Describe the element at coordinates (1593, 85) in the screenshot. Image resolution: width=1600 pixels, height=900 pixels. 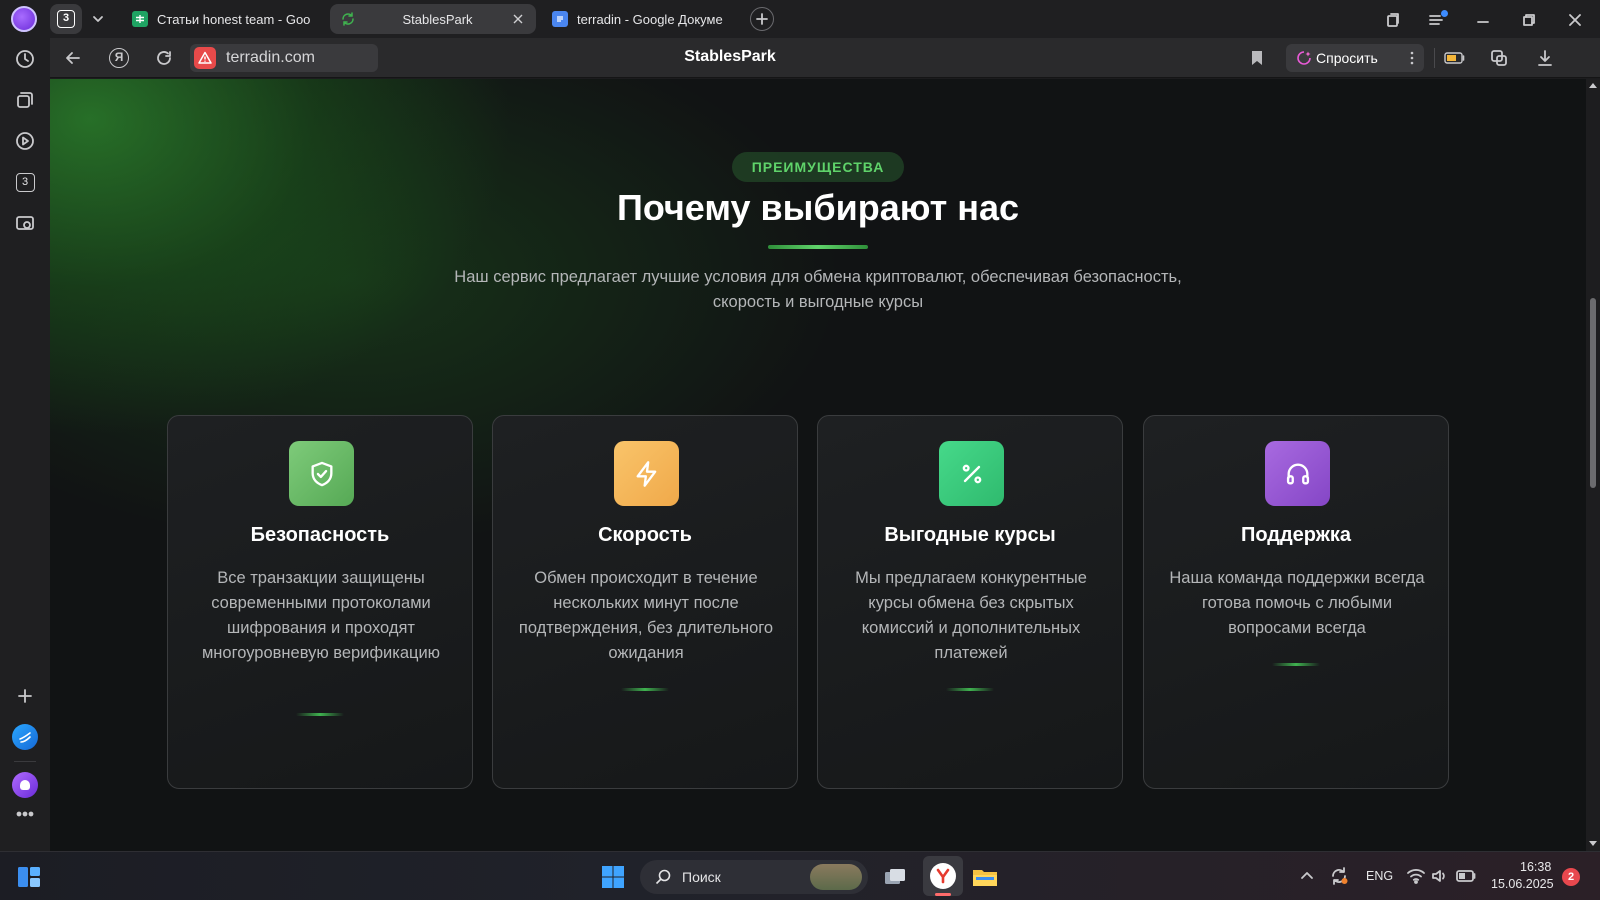
I see `scroll-up-arrow-icon` at that location.